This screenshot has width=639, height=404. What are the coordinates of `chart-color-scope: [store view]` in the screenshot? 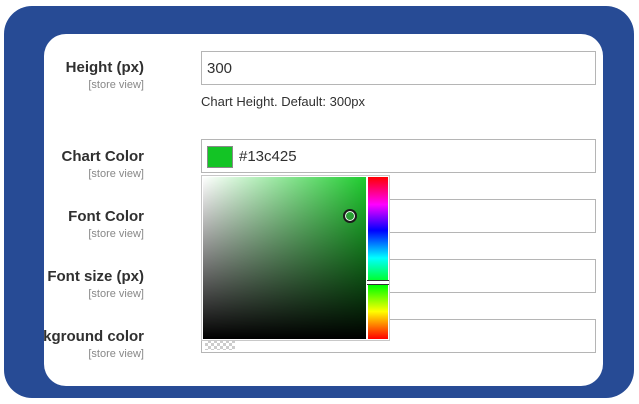 It's located at (116, 174).